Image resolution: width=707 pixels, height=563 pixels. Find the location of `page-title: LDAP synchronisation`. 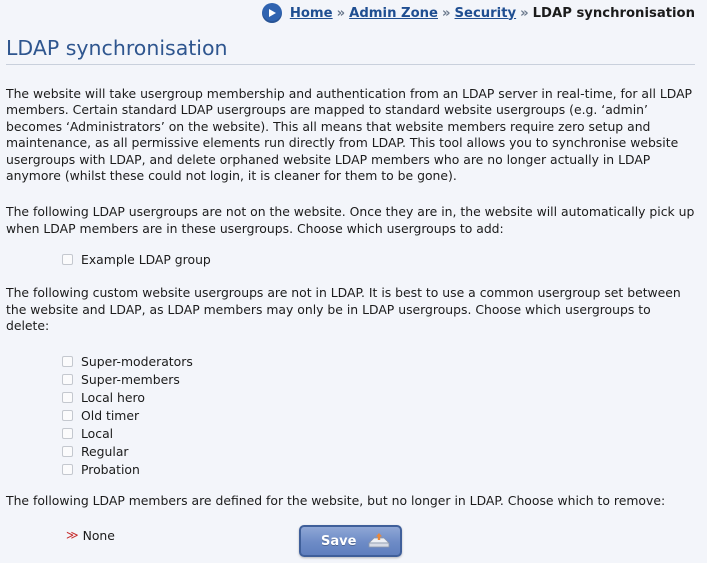

page-title: LDAP synchronisation is located at coordinates (350, 50).